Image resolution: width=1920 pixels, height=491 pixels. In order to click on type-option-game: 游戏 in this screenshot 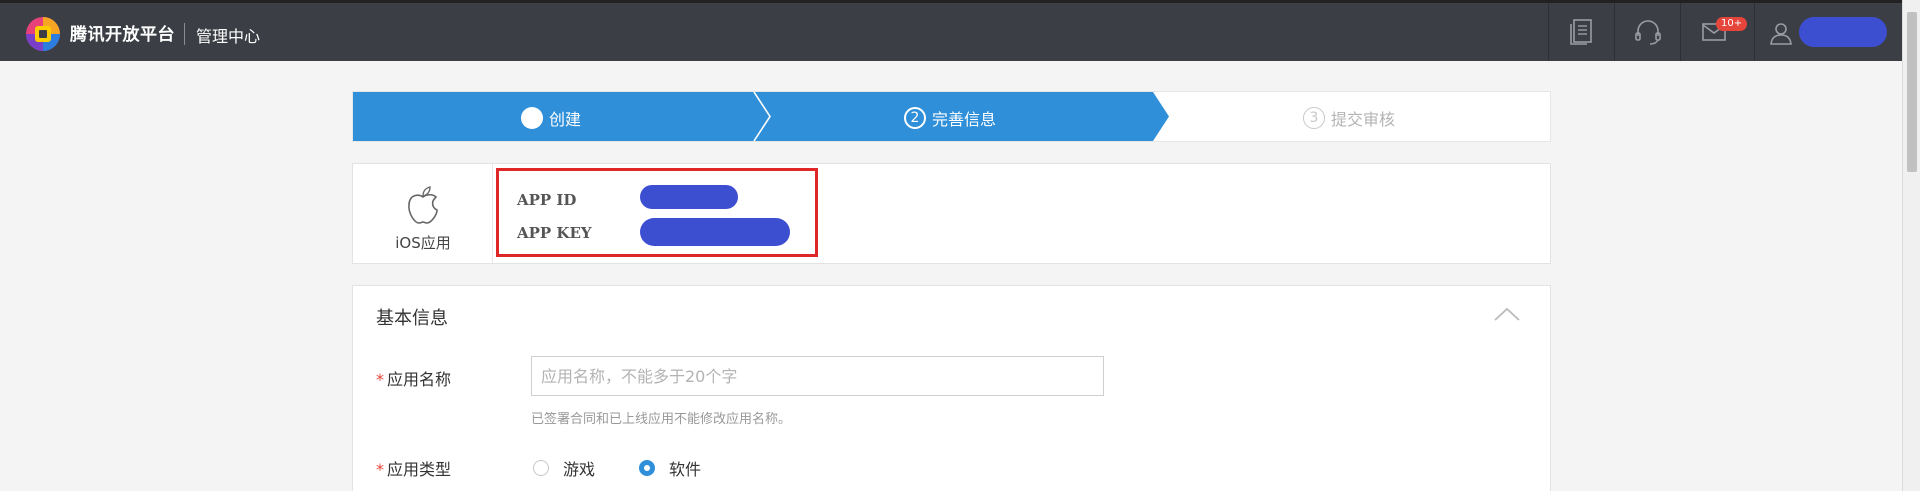, I will do `click(564, 468)`.